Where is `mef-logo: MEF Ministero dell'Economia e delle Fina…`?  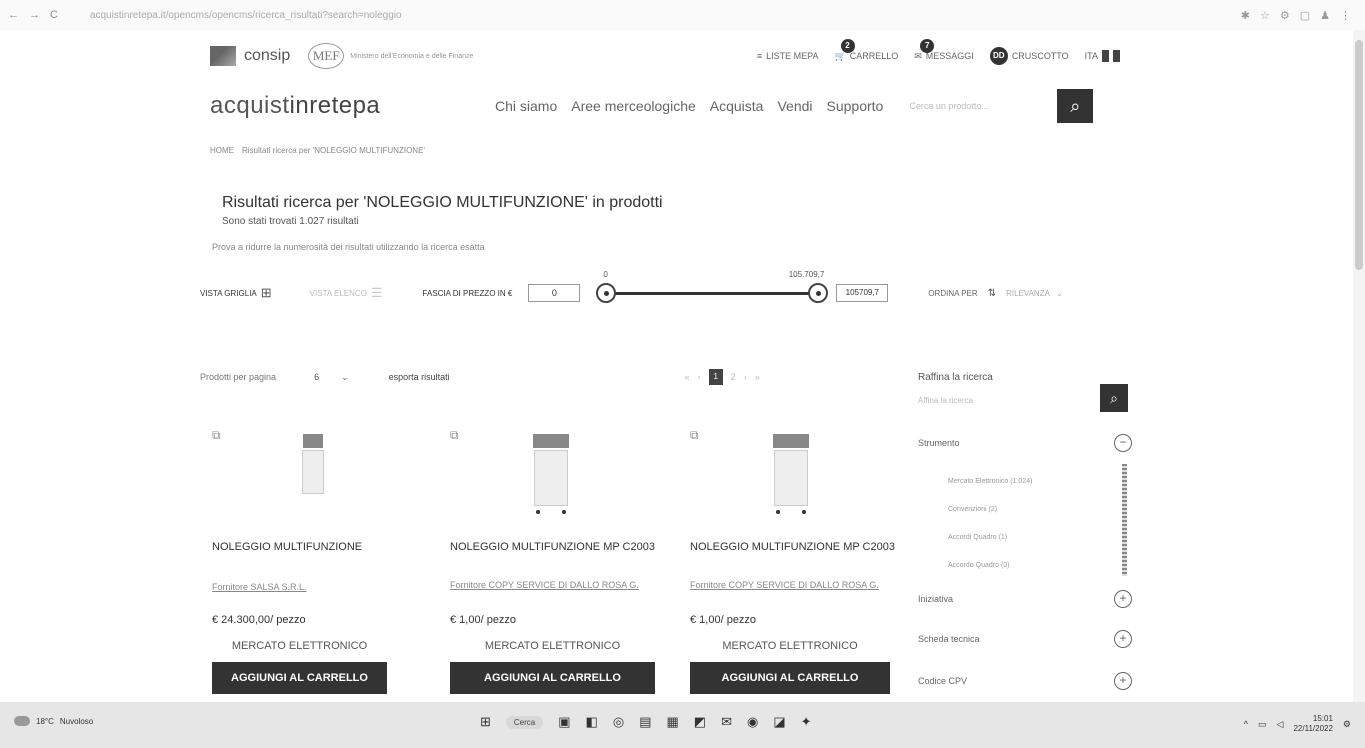
mef-logo: MEF Ministero dell'Economia e delle Fina… is located at coordinates (390, 56).